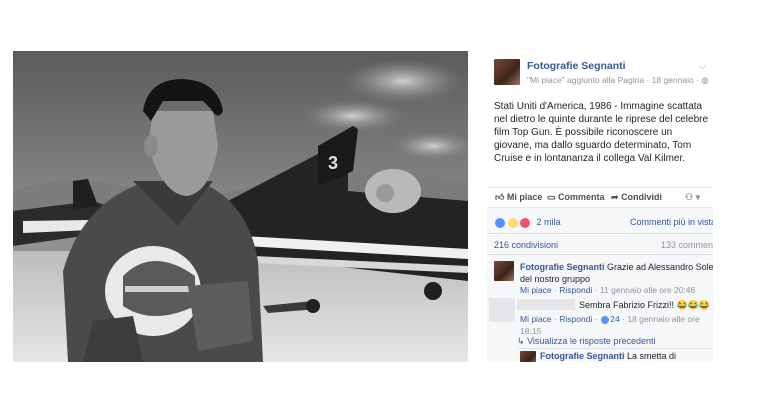 This screenshot has width=768, height=414. Describe the element at coordinates (546, 304) in the screenshot. I see `blurred-author-name` at that location.